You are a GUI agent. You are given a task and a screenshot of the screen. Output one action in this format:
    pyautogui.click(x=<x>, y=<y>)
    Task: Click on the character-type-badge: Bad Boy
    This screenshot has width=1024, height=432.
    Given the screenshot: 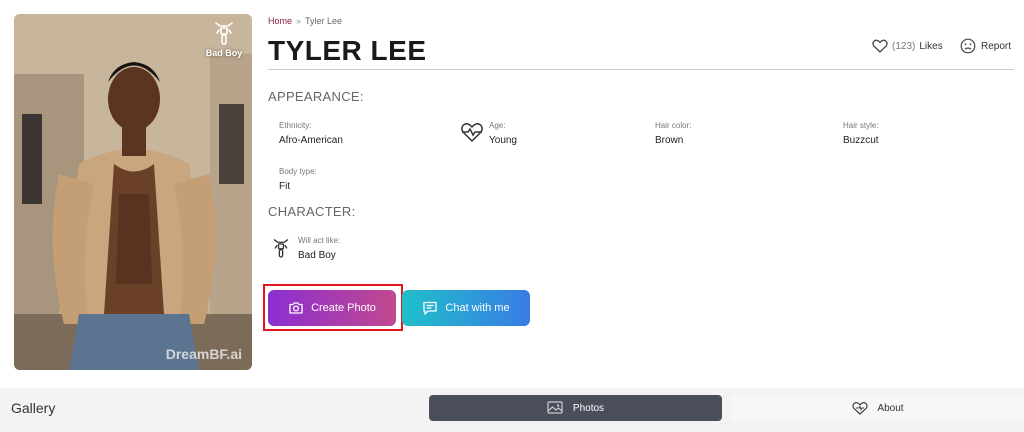 What is the action you would take?
    pyautogui.click(x=224, y=39)
    